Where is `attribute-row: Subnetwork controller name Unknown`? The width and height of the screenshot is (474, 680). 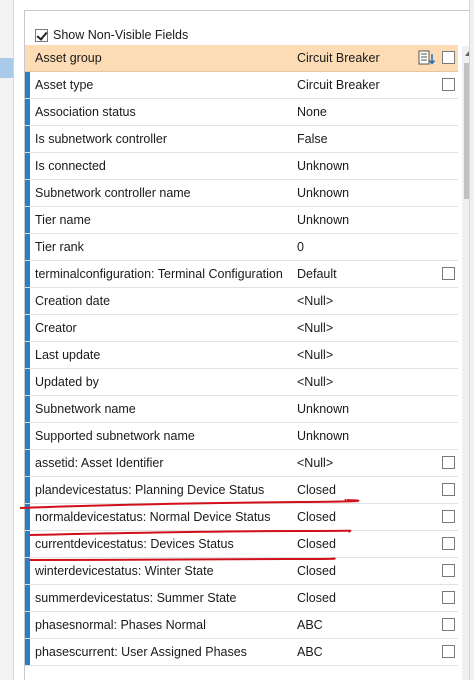 attribute-row: Subnetwork controller name Unknown is located at coordinates (241, 193).